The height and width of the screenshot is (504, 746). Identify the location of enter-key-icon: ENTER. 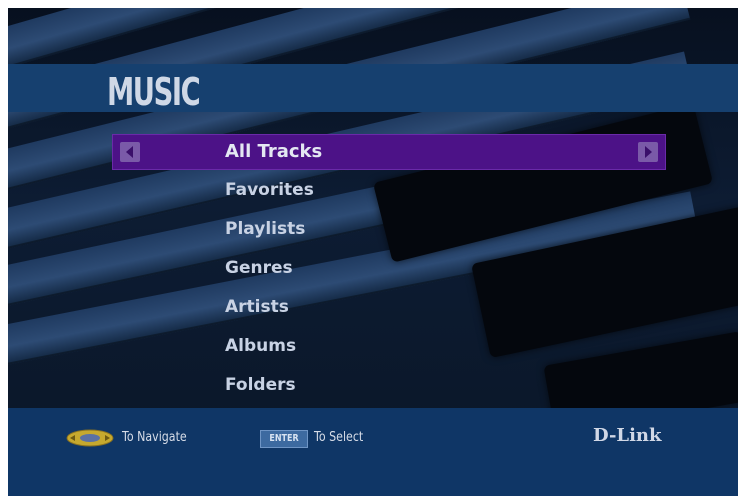
(284, 439).